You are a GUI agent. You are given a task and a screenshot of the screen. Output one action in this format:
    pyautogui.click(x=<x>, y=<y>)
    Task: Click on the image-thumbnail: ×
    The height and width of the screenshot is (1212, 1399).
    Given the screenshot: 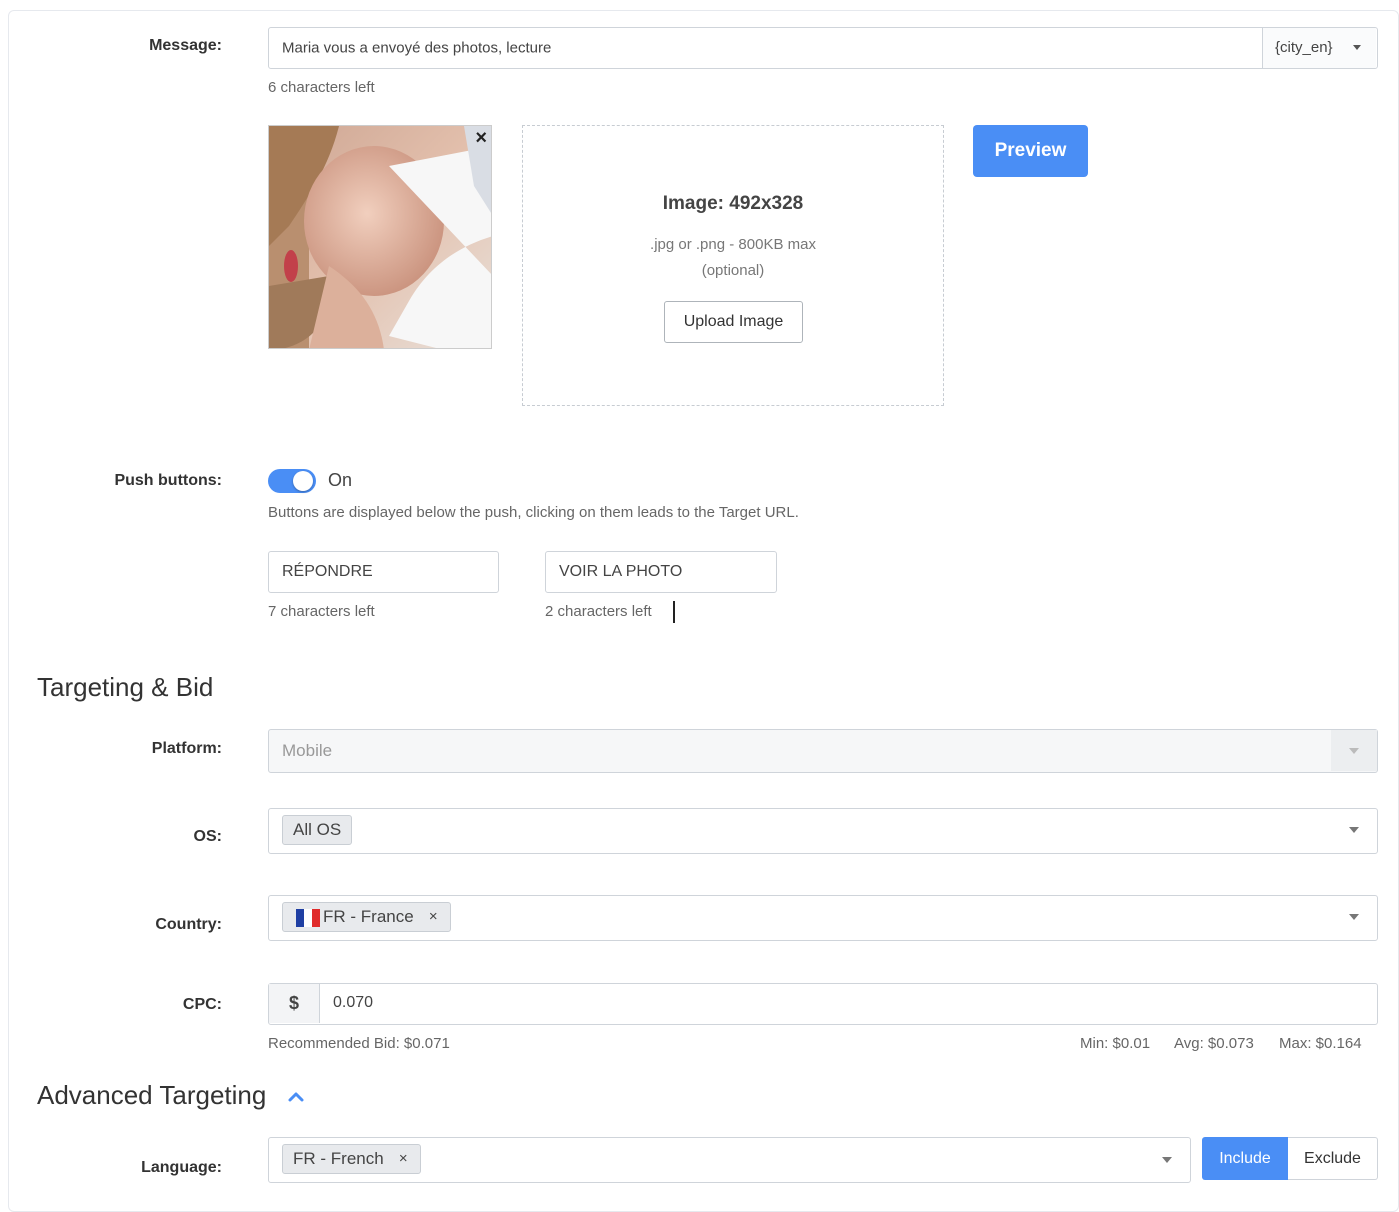 What is the action you would take?
    pyautogui.click(x=380, y=237)
    